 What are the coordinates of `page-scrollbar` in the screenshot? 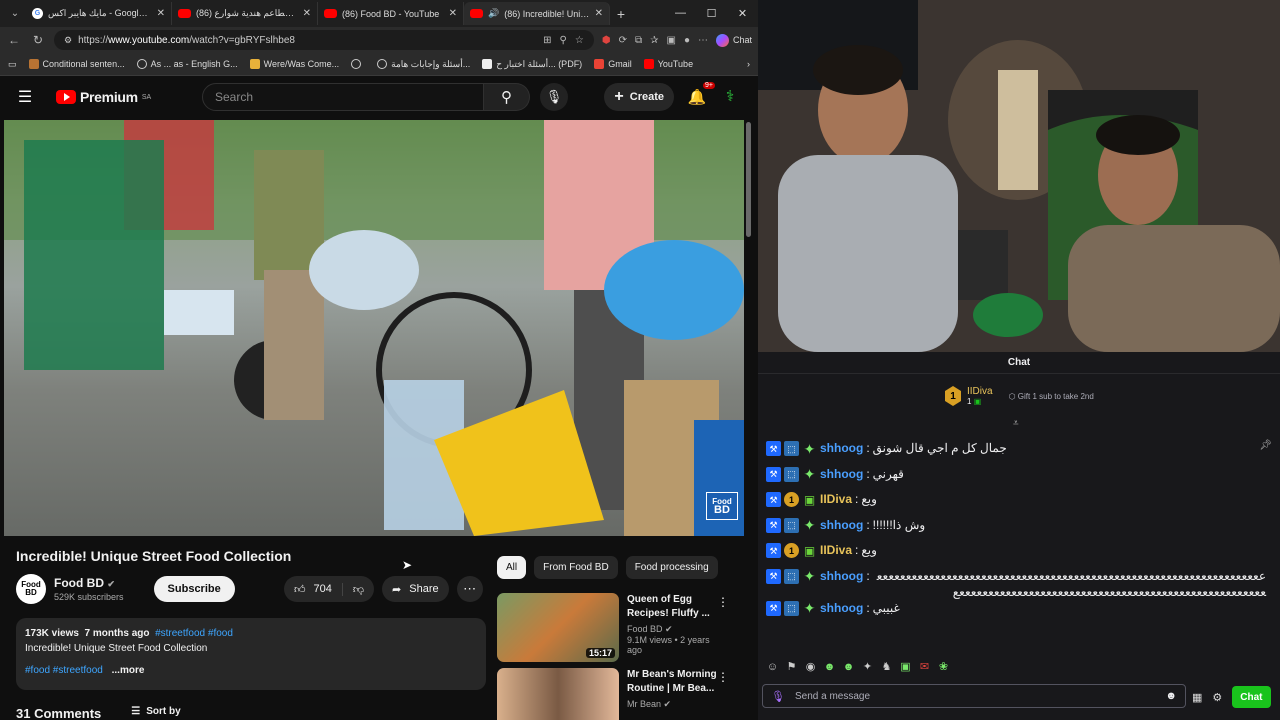 It's located at (749, 420).